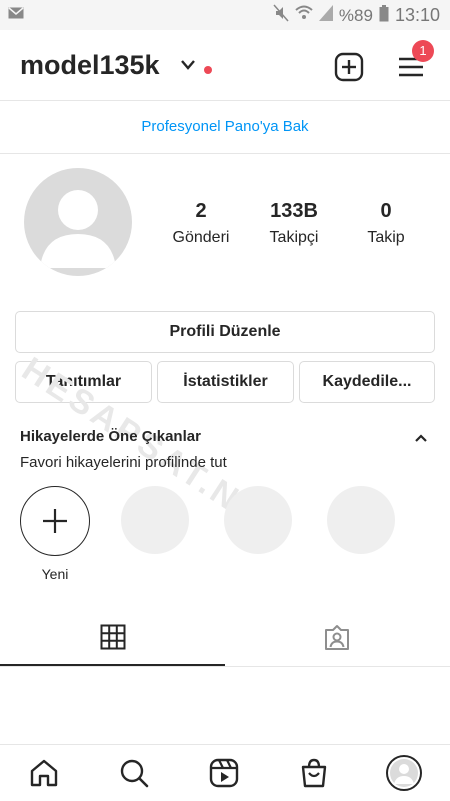 The image size is (450, 801). What do you see at coordinates (201, 237) in the screenshot?
I see `posts-label: Gönderi` at bounding box center [201, 237].